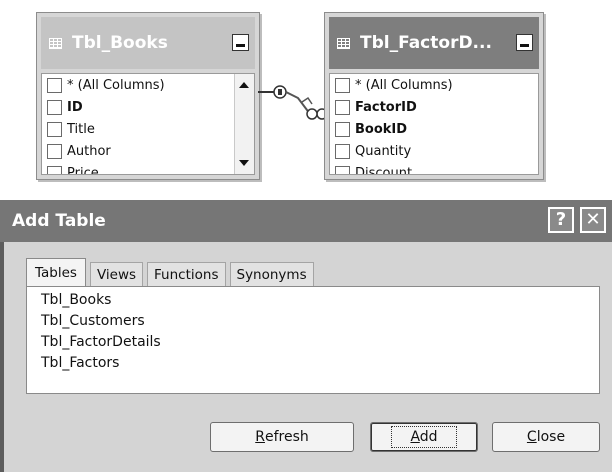 Image resolution: width=612 pixels, height=472 pixels. What do you see at coordinates (386, 107) in the screenshot?
I see `column-label: FactorID` at bounding box center [386, 107].